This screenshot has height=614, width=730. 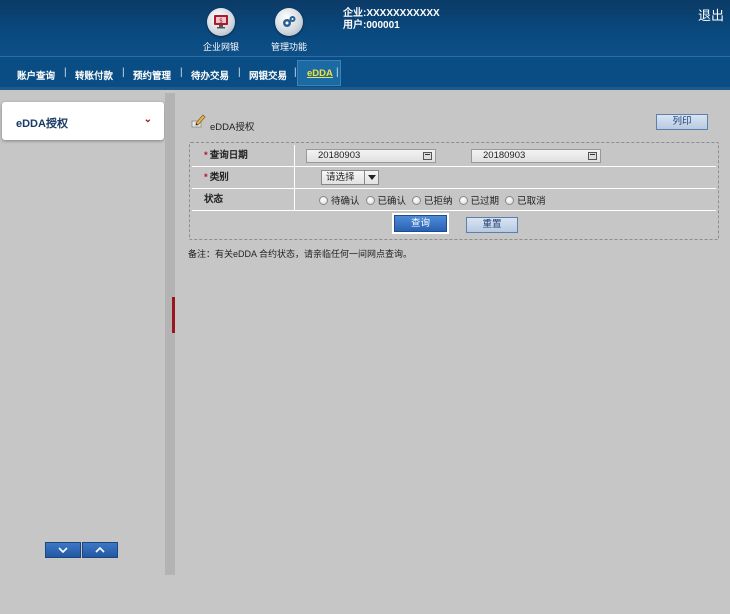 I want to click on nav-item-account-query: 账户查询, so click(x=36, y=75).